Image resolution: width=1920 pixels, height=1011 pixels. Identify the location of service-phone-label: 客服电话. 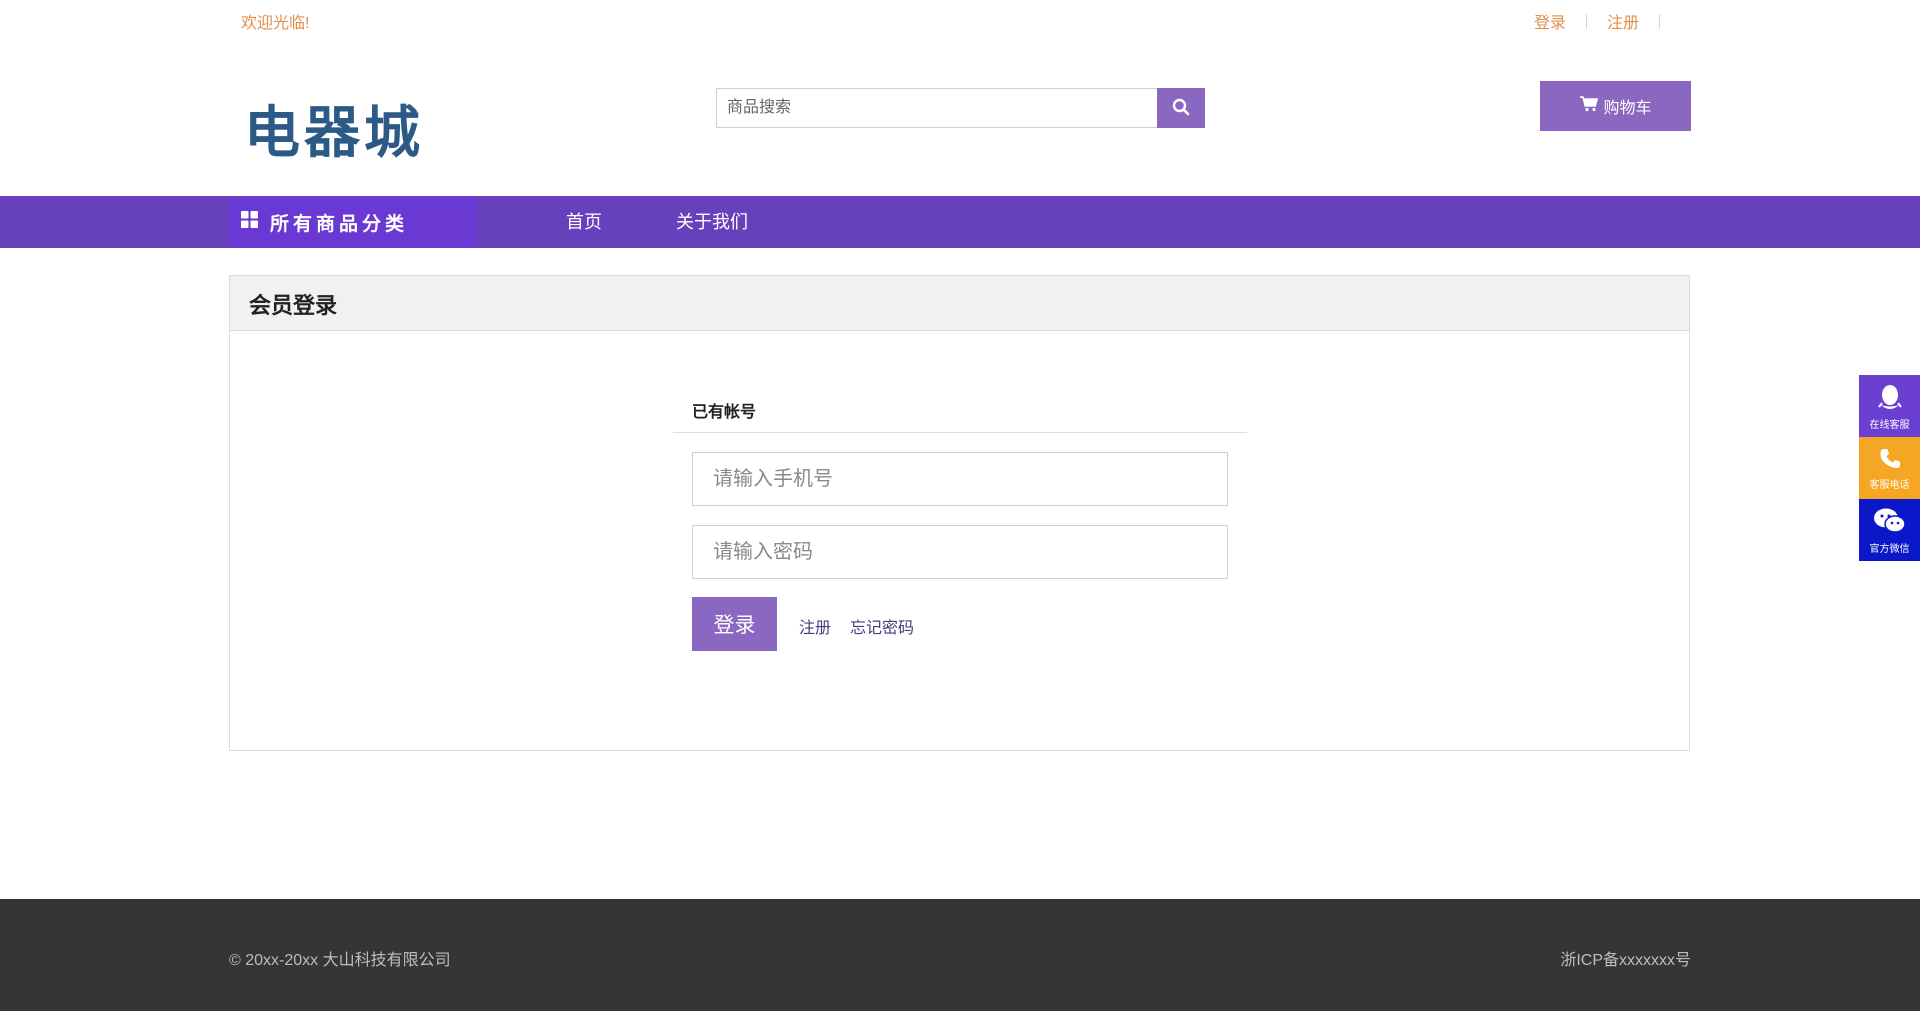
(1889, 485).